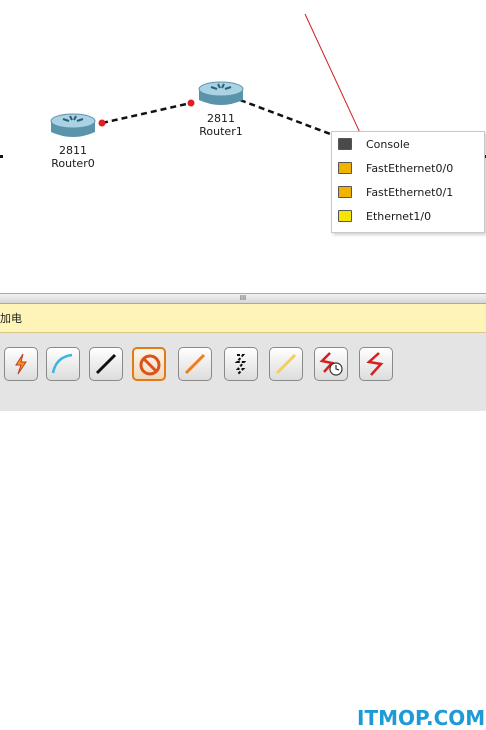 This screenshot has height=730, width=486. I want to click on port-menu-item-label: Ethernet1/0, so click(399, 216).